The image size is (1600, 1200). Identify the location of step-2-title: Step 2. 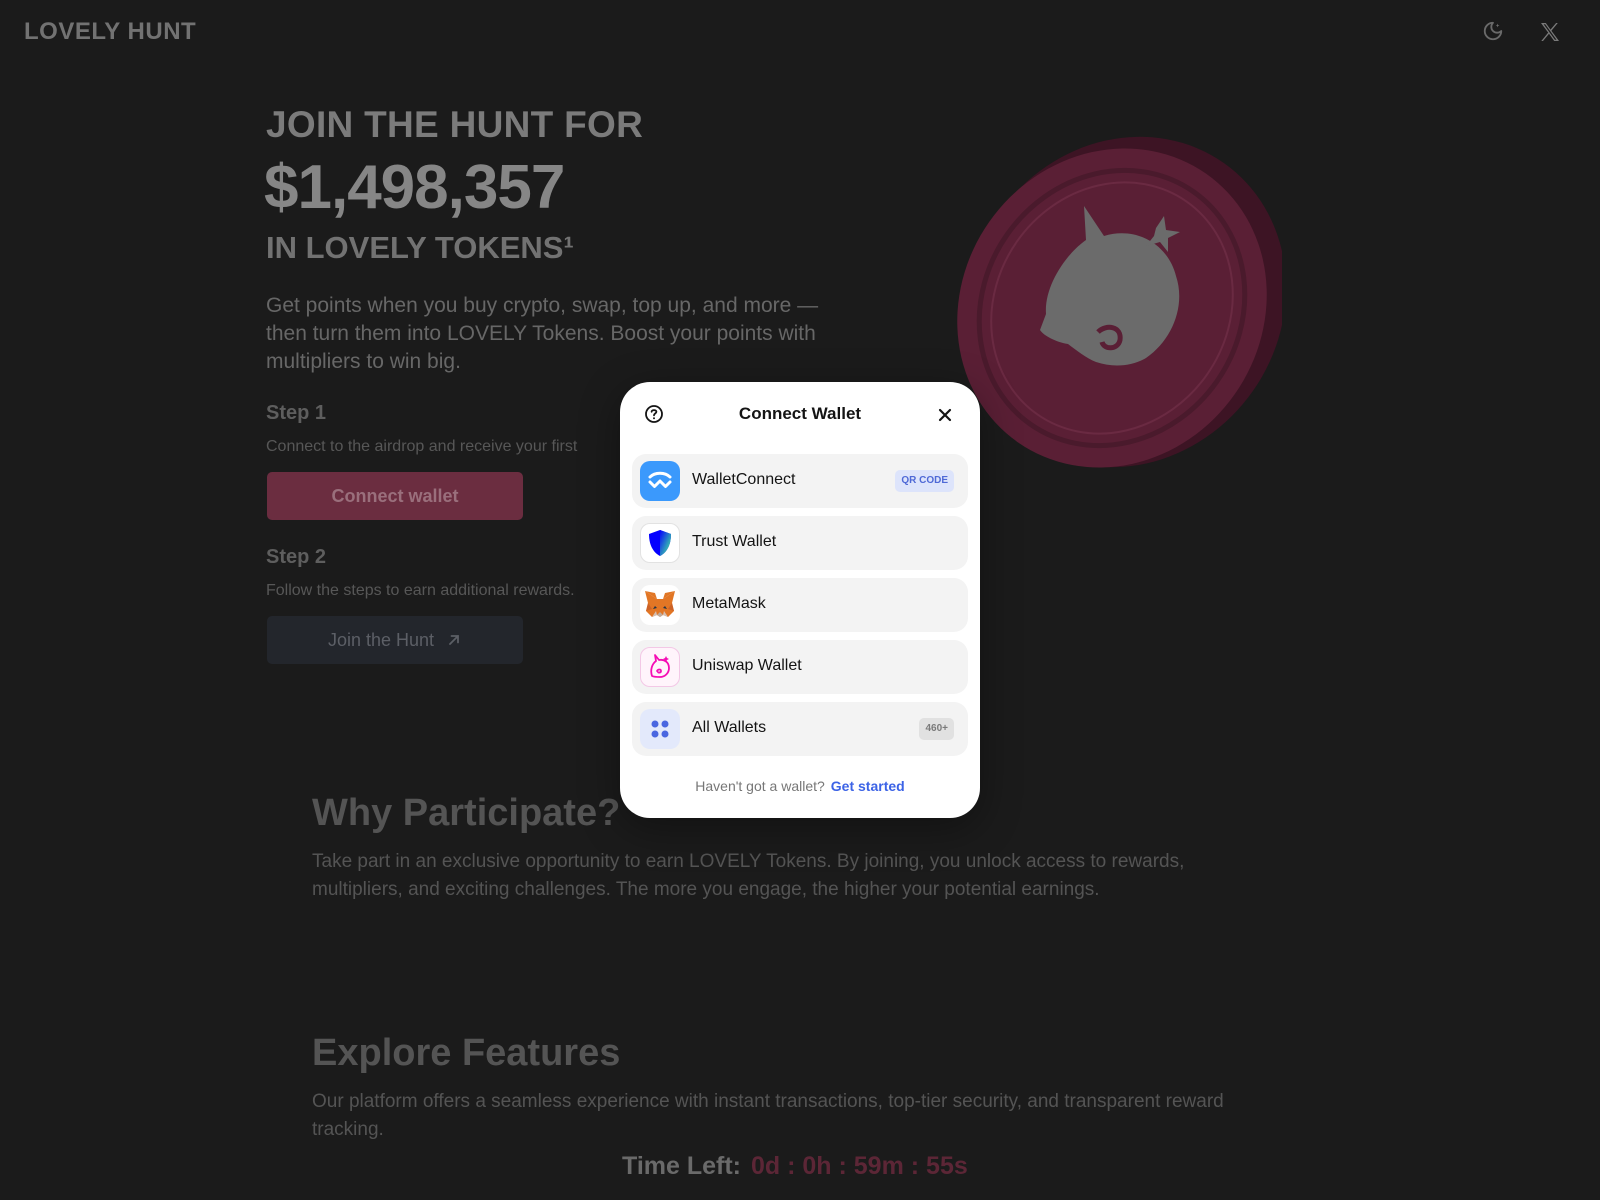
(296, 557).